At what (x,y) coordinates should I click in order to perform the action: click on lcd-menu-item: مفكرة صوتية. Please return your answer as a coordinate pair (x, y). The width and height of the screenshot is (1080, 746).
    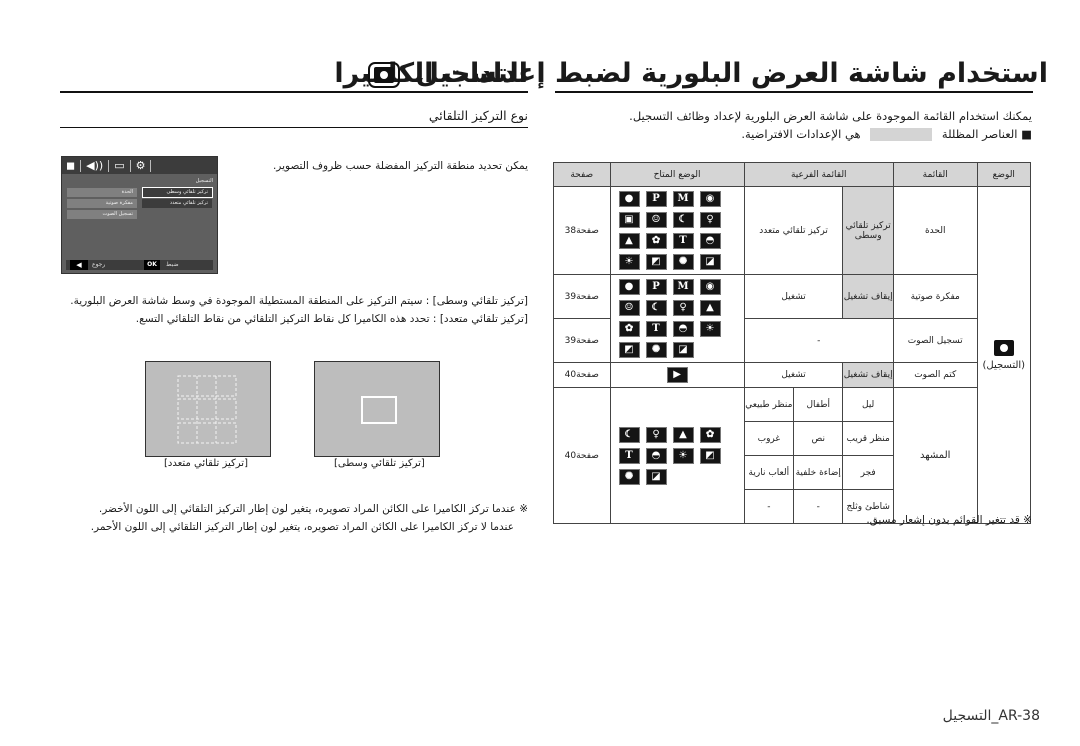
    Looking at the image, I should click on (102, 203).